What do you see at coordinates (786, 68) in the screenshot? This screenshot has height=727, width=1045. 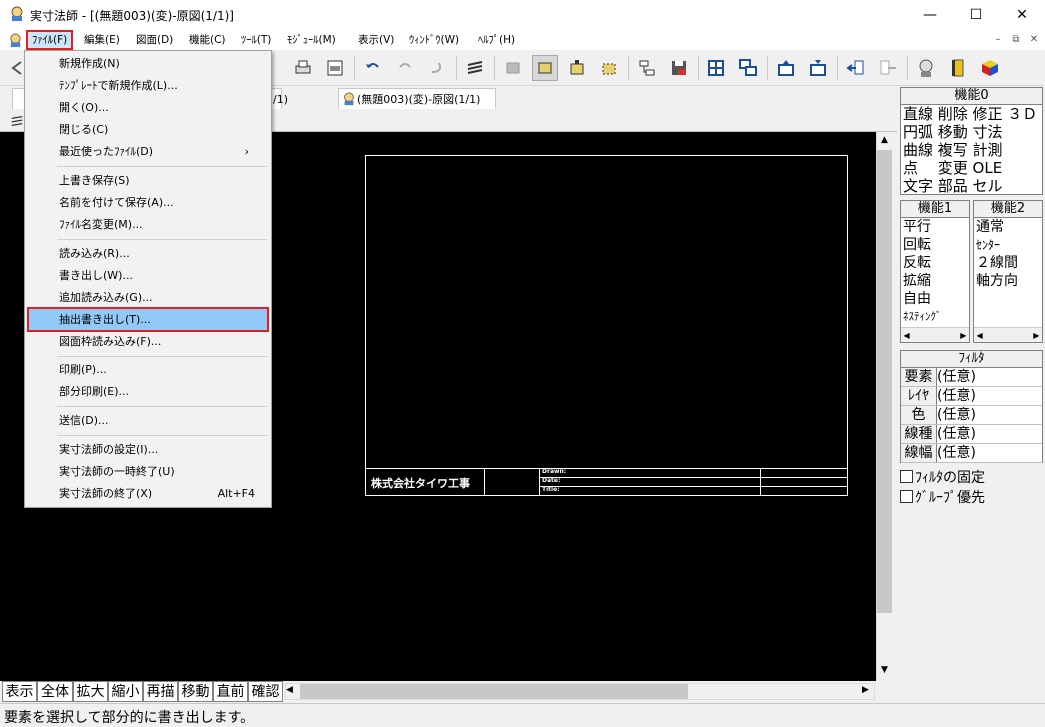 I see `frame-up-icon` at bounding box center [786, 68].